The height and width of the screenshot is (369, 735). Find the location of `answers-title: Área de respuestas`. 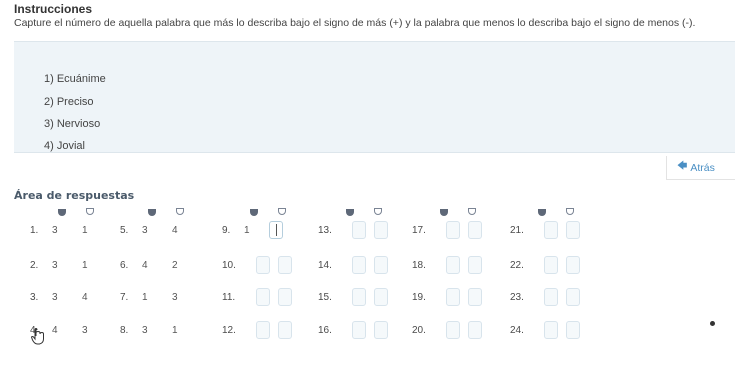

answers-title: Área de respuestas is located at coordinates (74, 195).